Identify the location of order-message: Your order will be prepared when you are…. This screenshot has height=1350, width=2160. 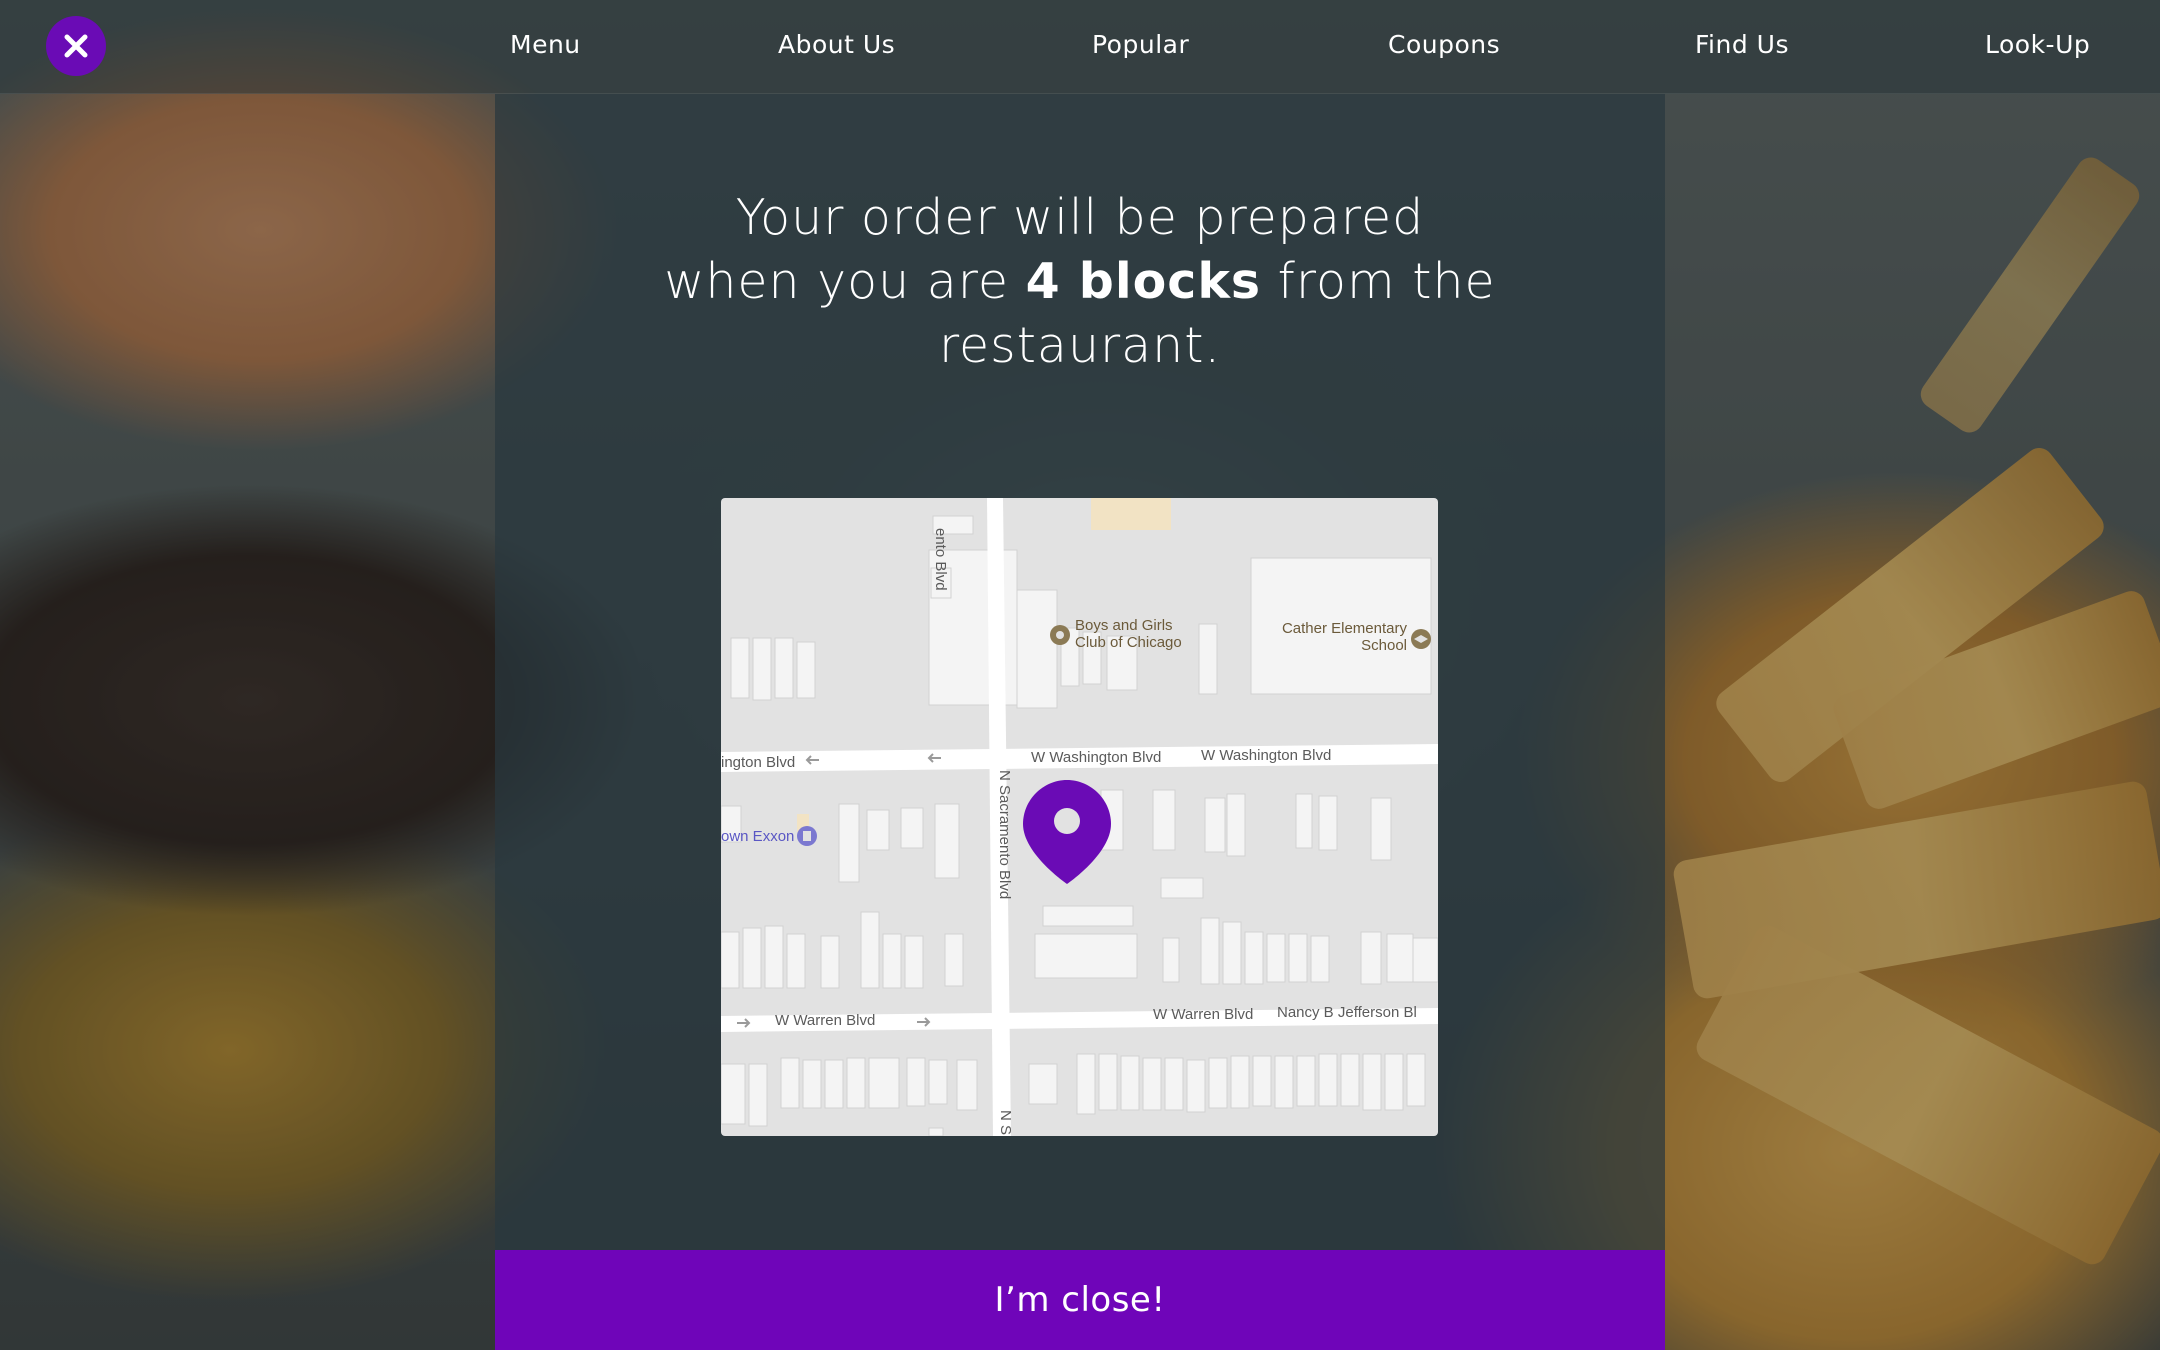
(1080, 282).